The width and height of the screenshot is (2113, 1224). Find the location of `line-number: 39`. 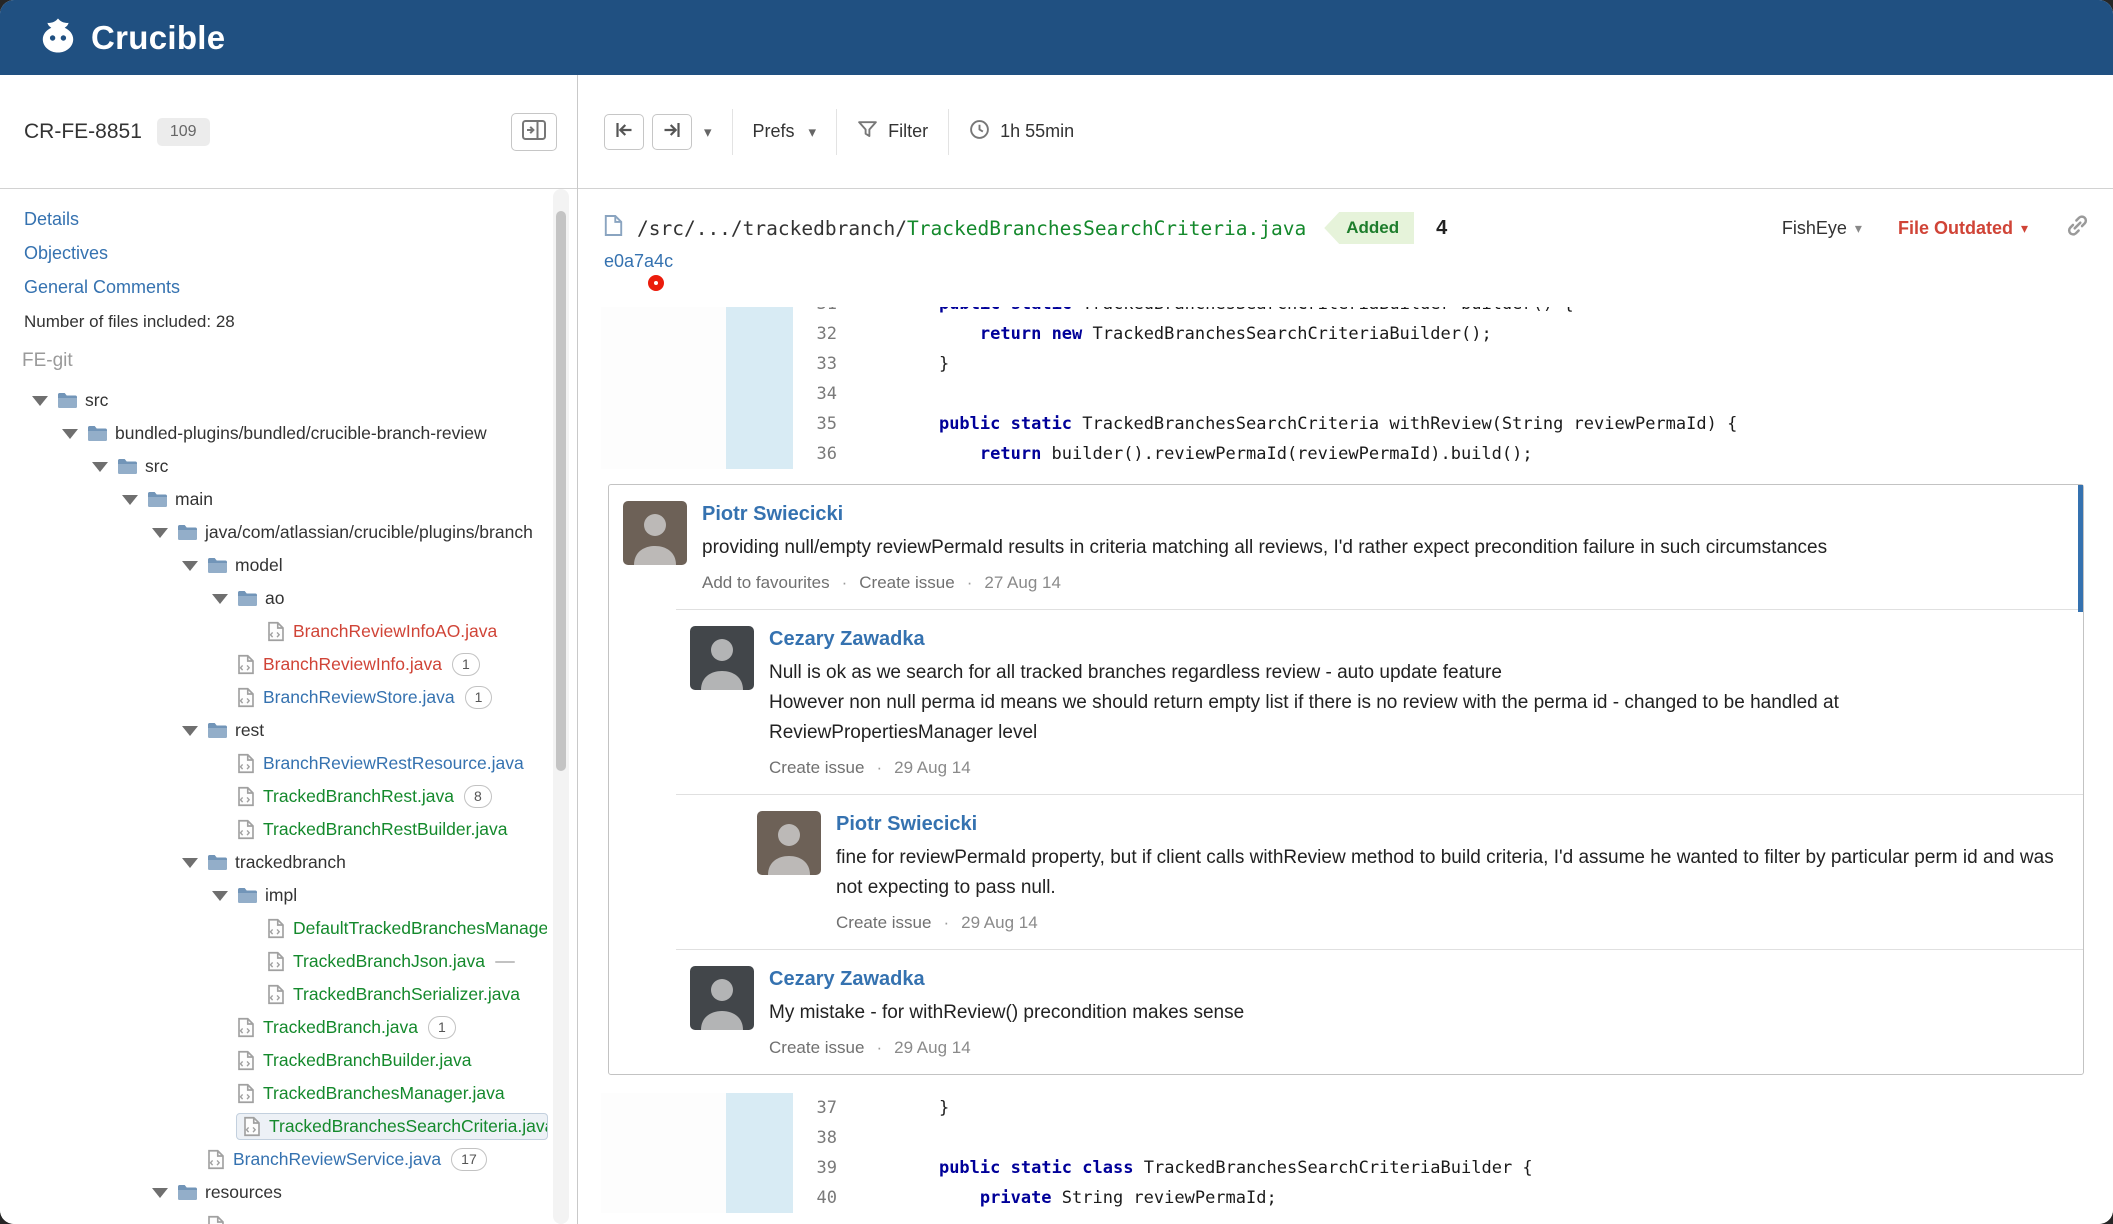

line-number: 39 is located at coordinates (821, 1168).